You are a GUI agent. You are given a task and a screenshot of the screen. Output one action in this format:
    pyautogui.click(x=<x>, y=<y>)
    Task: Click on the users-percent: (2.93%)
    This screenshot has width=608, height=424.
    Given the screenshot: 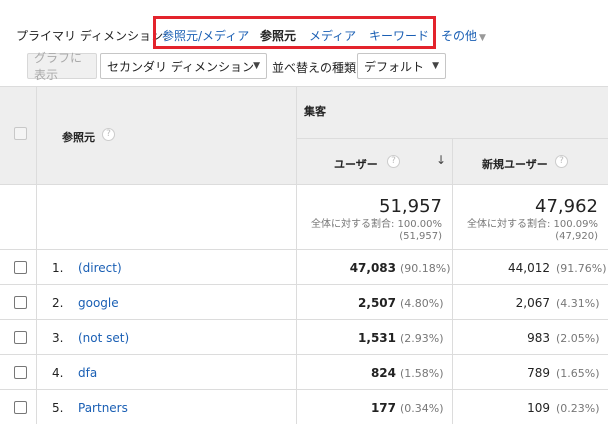 What is the action you would take?
    pyautogui.click(x=422, y=338)
    